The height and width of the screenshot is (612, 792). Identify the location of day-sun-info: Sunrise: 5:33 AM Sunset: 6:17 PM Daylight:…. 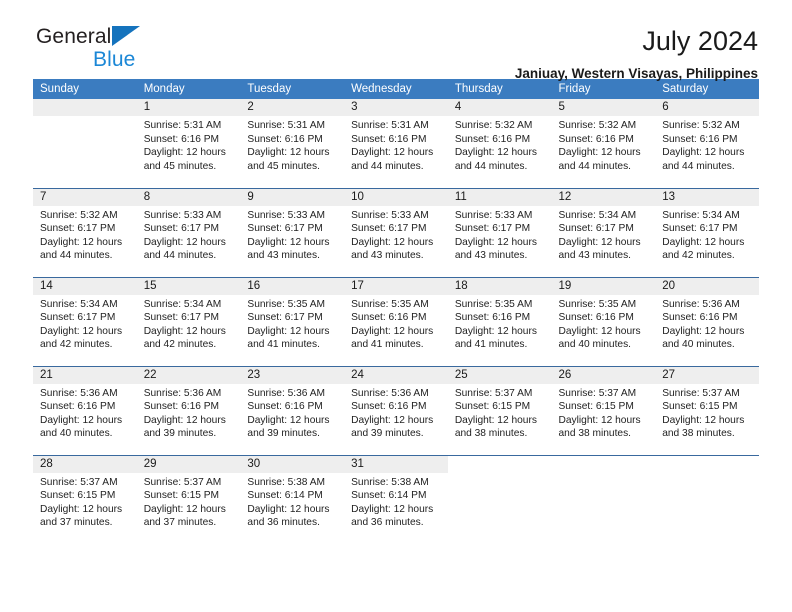
(189, 234).